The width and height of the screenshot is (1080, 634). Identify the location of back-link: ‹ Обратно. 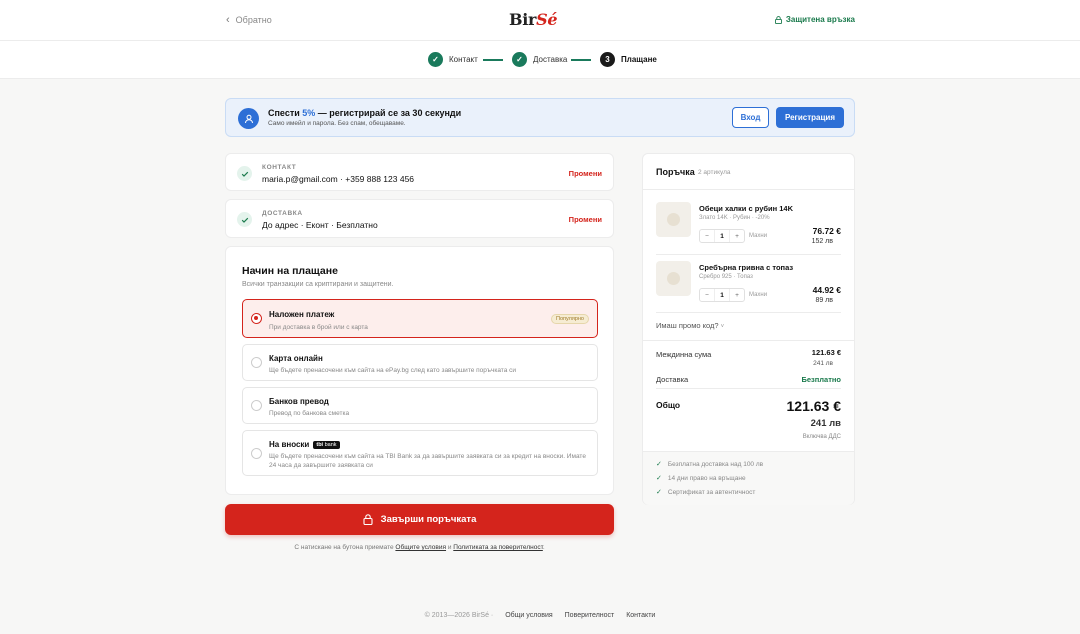
(249, 20).